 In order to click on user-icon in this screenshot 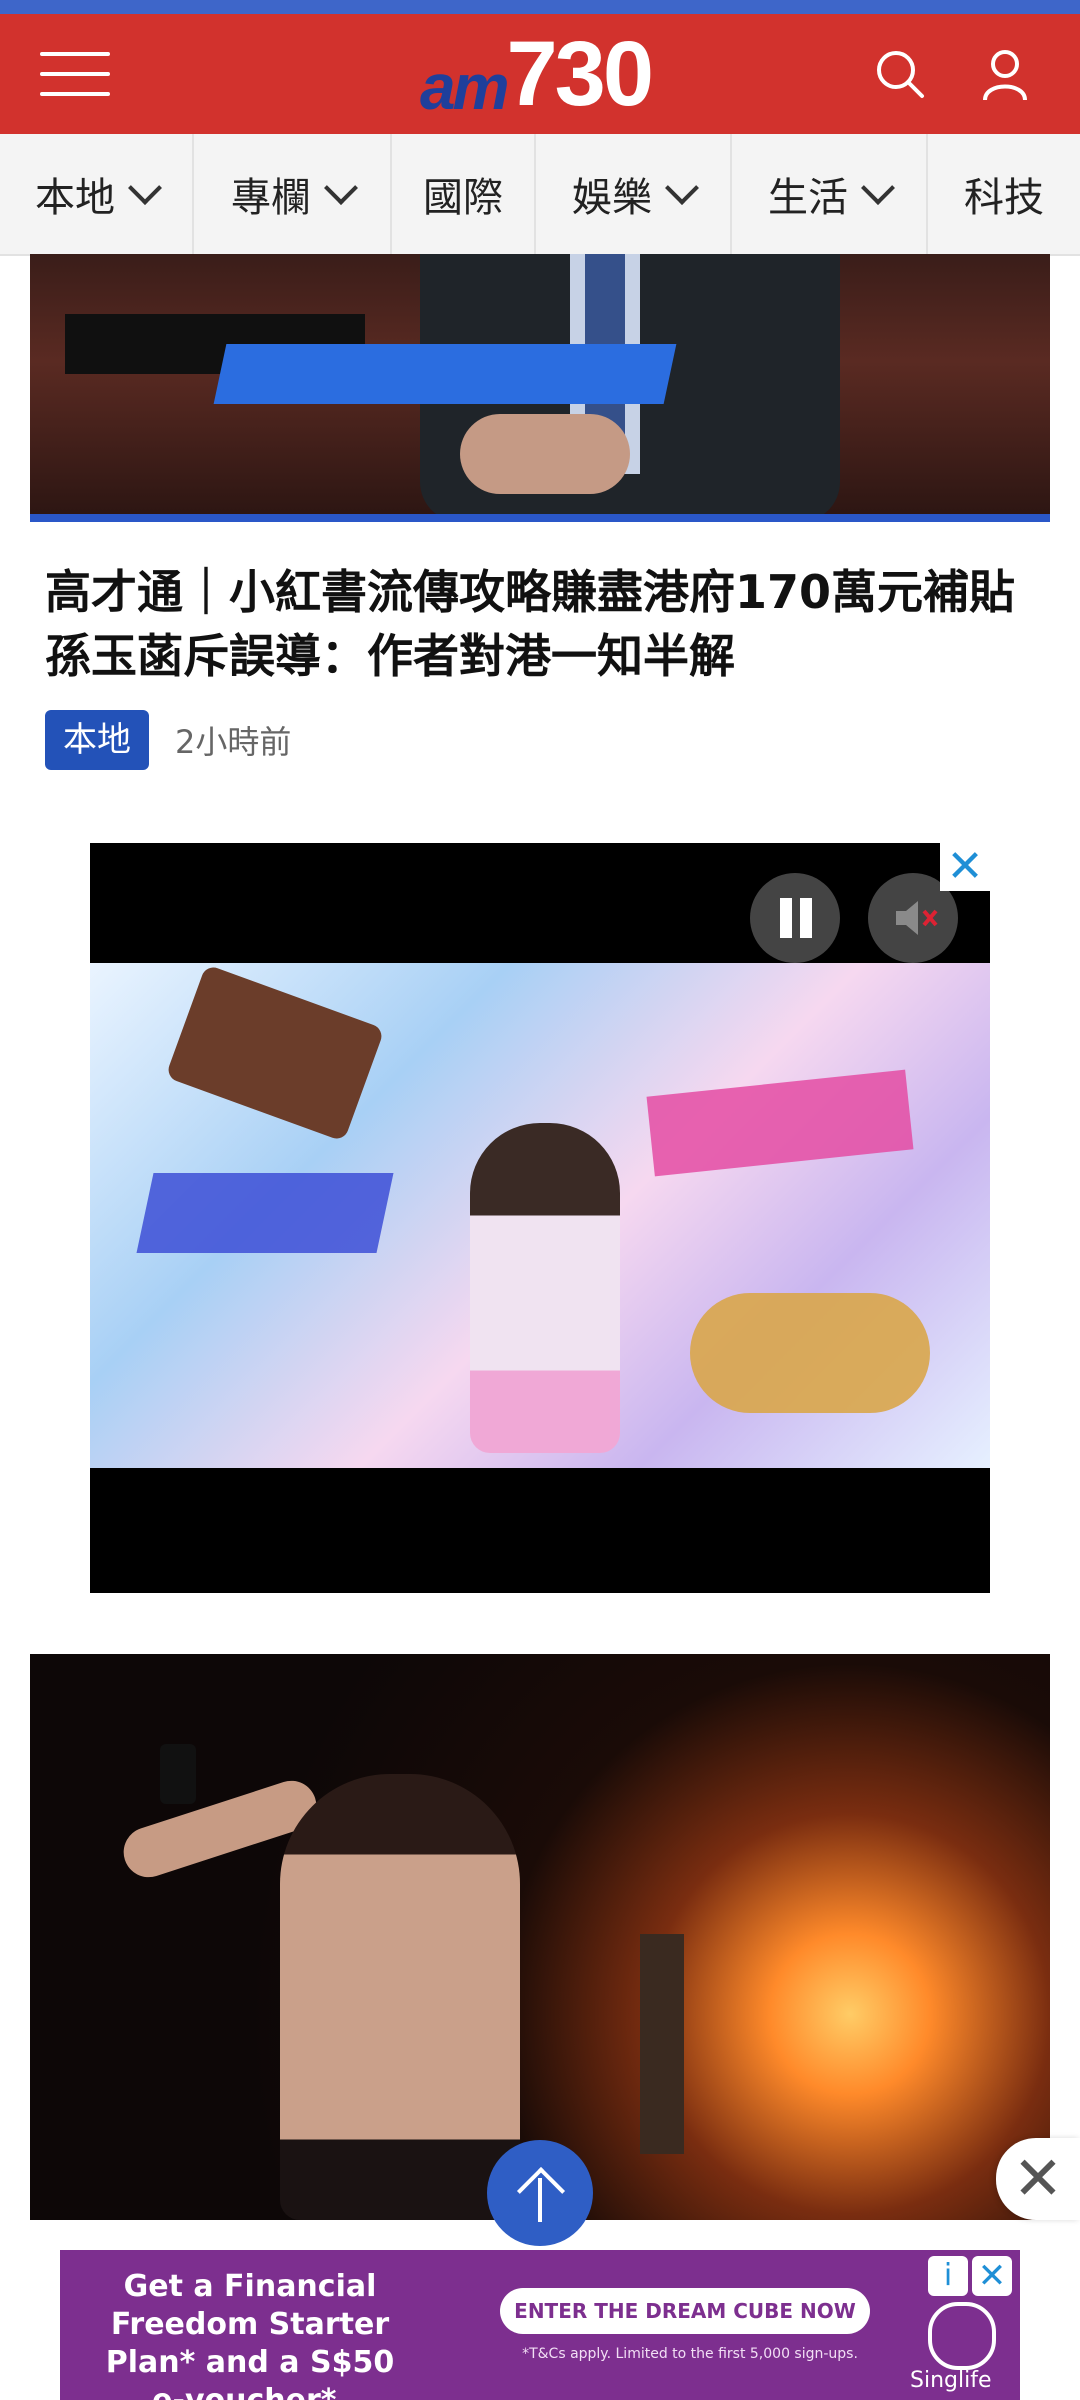, I will do `click(1005, 74)`.